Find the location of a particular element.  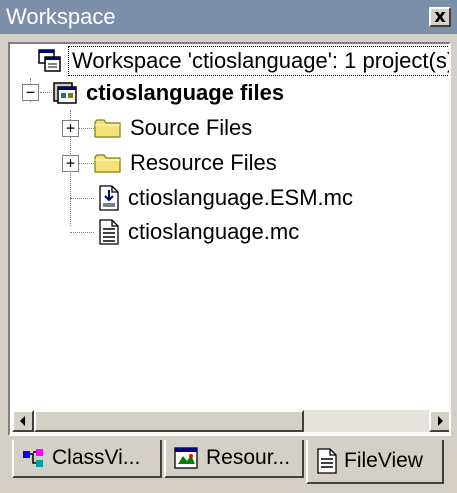

close-button: x is located at coordinates (440, 17).